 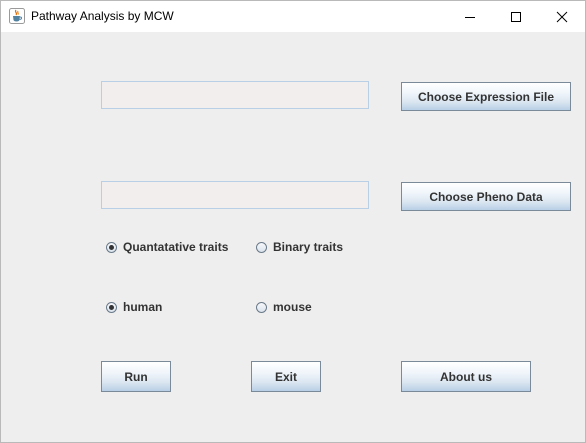 What do you see at coordinates (235, 195) in the screenshot?
I see `pheno-data-field` at bounding box center [235, 195].